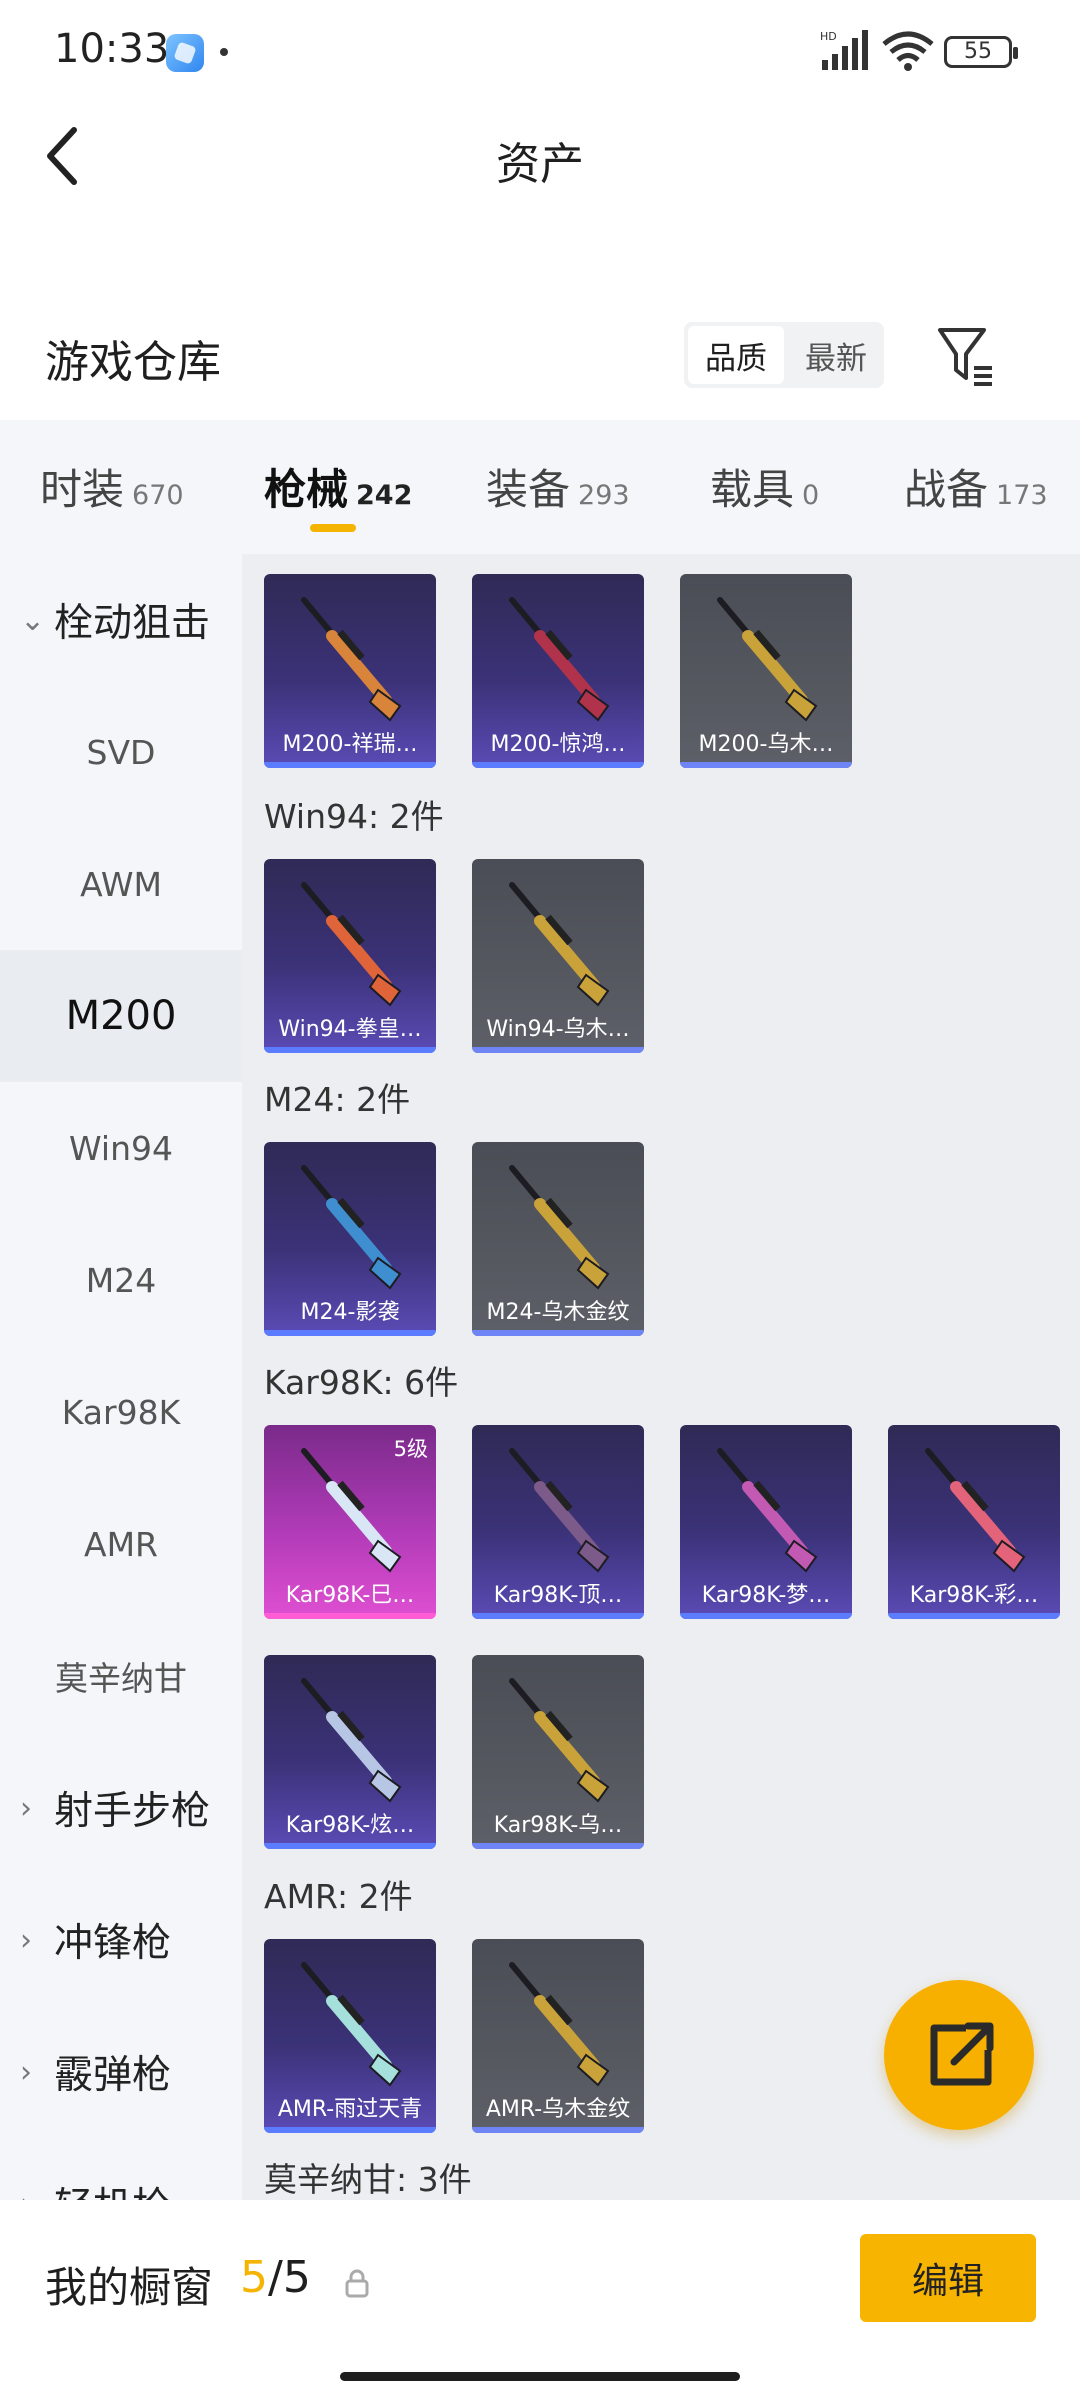 Image resolution: width=1080 pixels, height=2400 pixels. I want to click on sidebar-group-shotgun: › 霰弹枪, so click(121, 2072).